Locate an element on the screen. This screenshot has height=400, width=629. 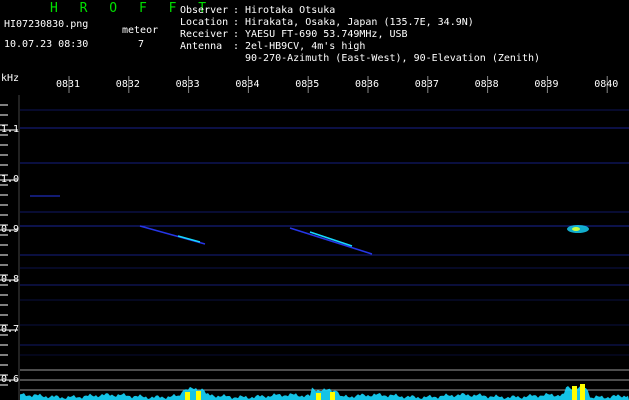
meteor-traces is located at coordinates (364, 240).